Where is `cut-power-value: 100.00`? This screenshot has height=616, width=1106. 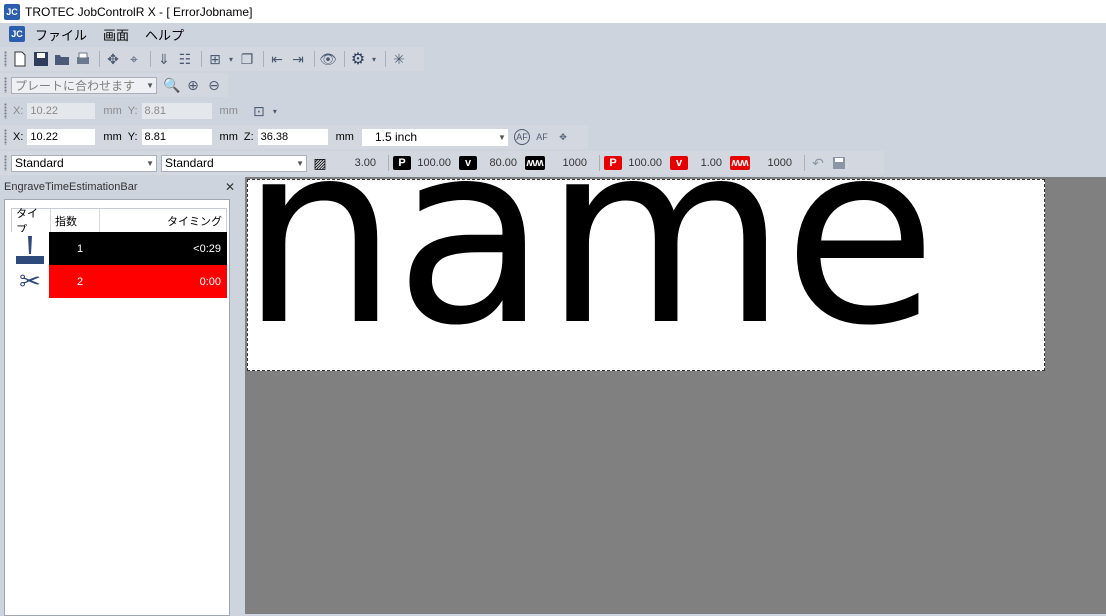
cut-power-value: 100.00 is located at coordinates (644, 163).